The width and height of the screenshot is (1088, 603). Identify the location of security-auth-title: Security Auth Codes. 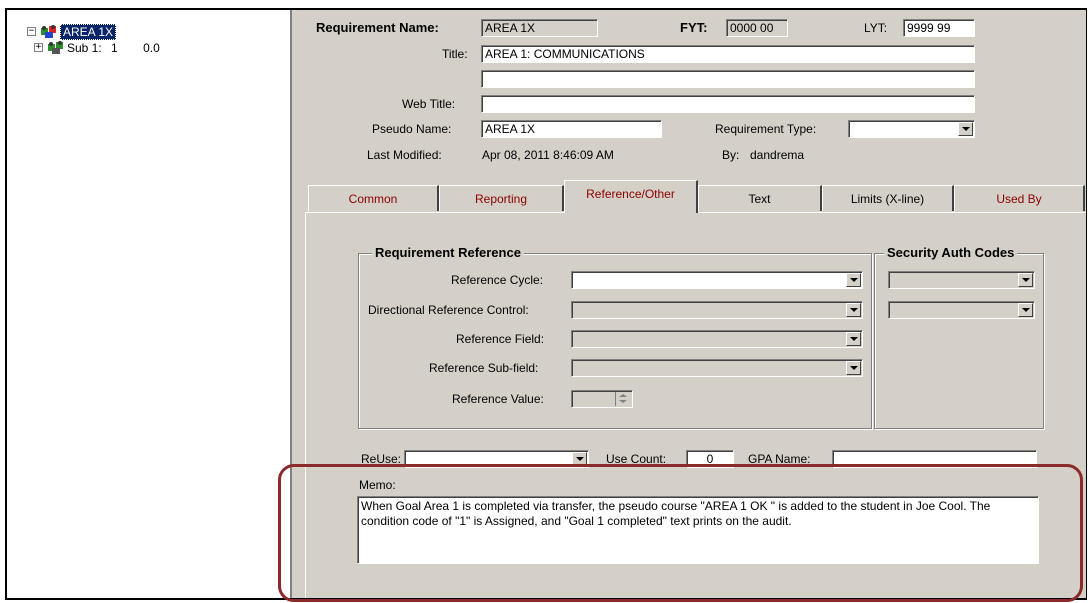
(951, 253).